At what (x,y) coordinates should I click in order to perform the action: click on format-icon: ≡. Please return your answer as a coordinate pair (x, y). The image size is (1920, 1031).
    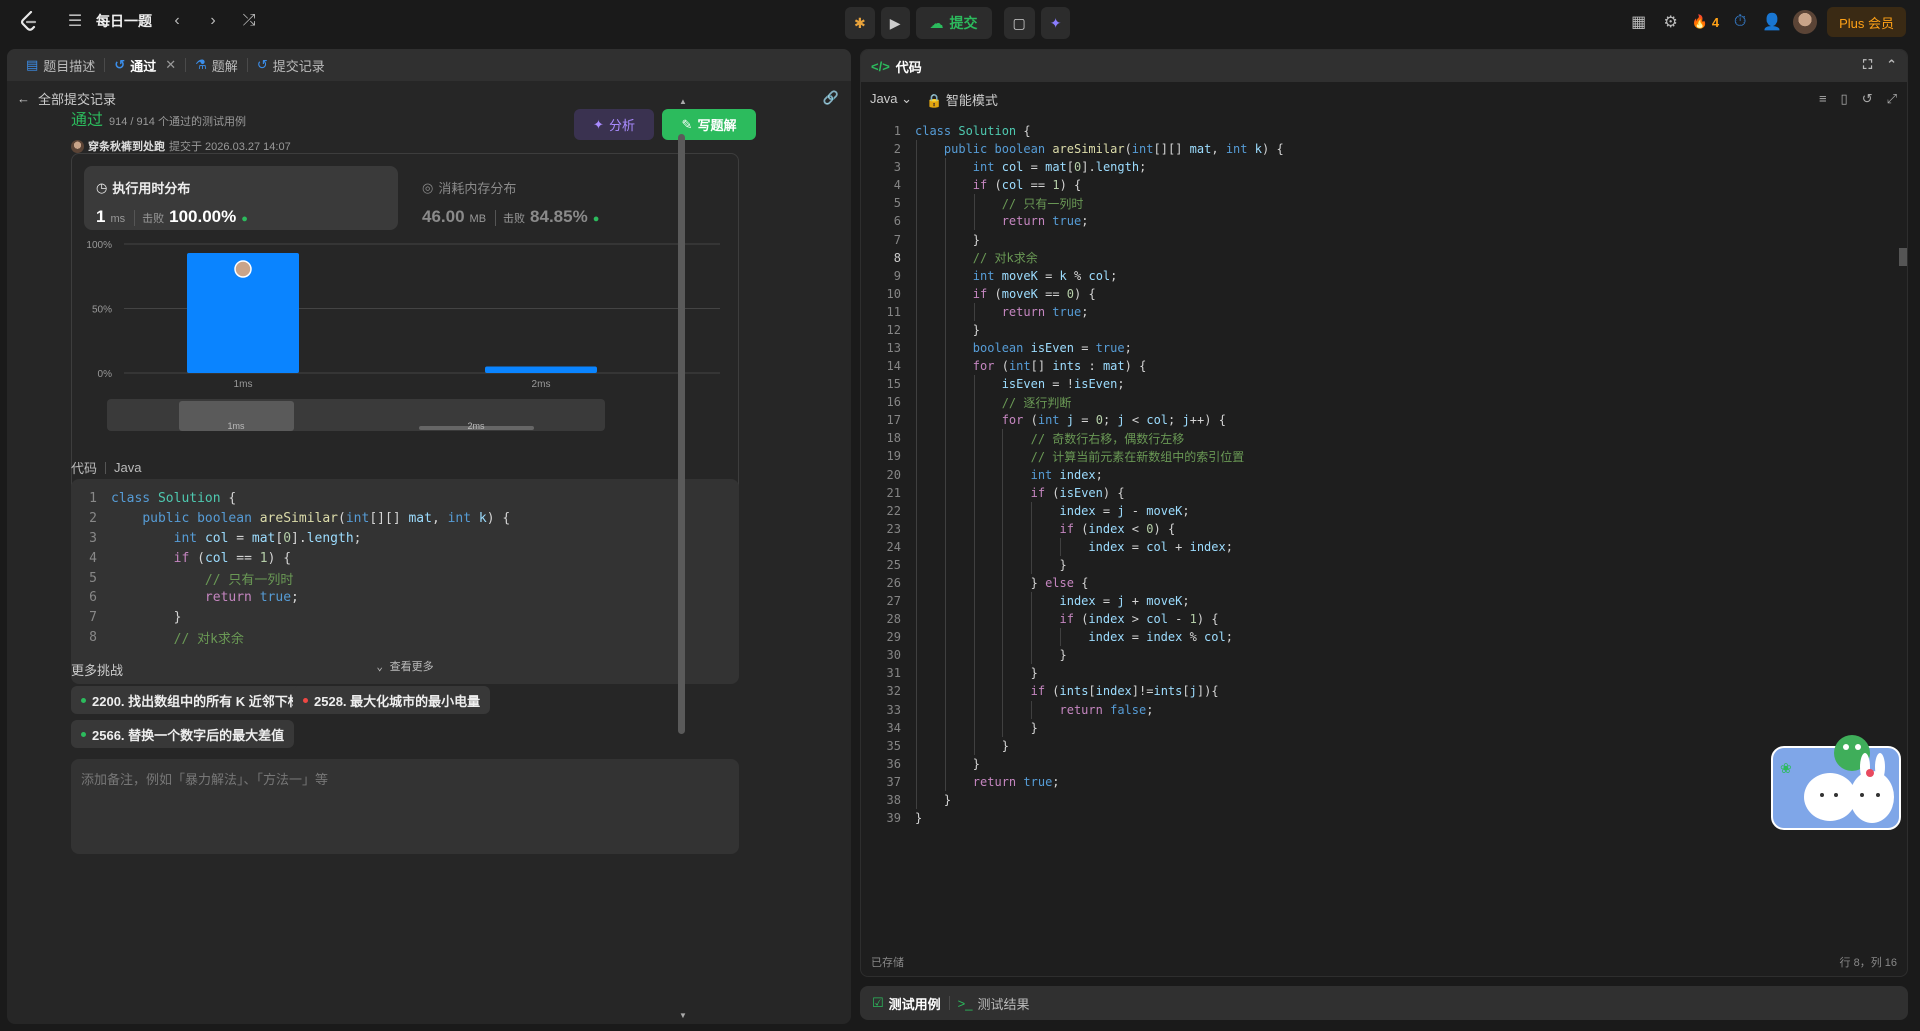
    Looking at the image, I should click on (1823, 99).